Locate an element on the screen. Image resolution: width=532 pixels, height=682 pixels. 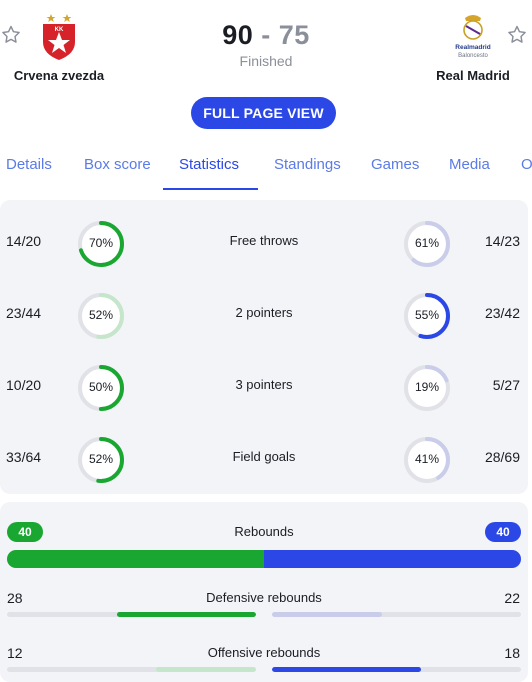
away-stat-value: 23/42 is located at coordinates (502, 313).